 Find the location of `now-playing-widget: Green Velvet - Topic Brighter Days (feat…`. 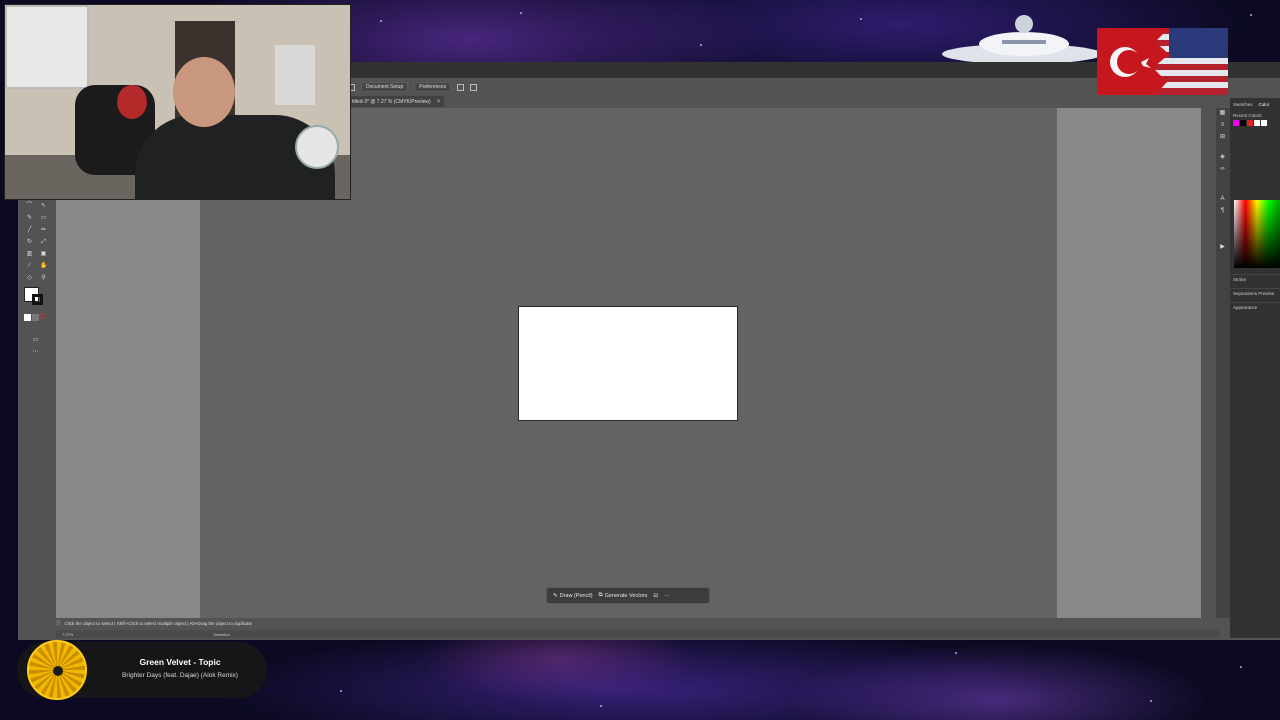

now-playing-widget: Green Velvet - Topic Brighter Days (feat… is located at coordinates (142, 670).